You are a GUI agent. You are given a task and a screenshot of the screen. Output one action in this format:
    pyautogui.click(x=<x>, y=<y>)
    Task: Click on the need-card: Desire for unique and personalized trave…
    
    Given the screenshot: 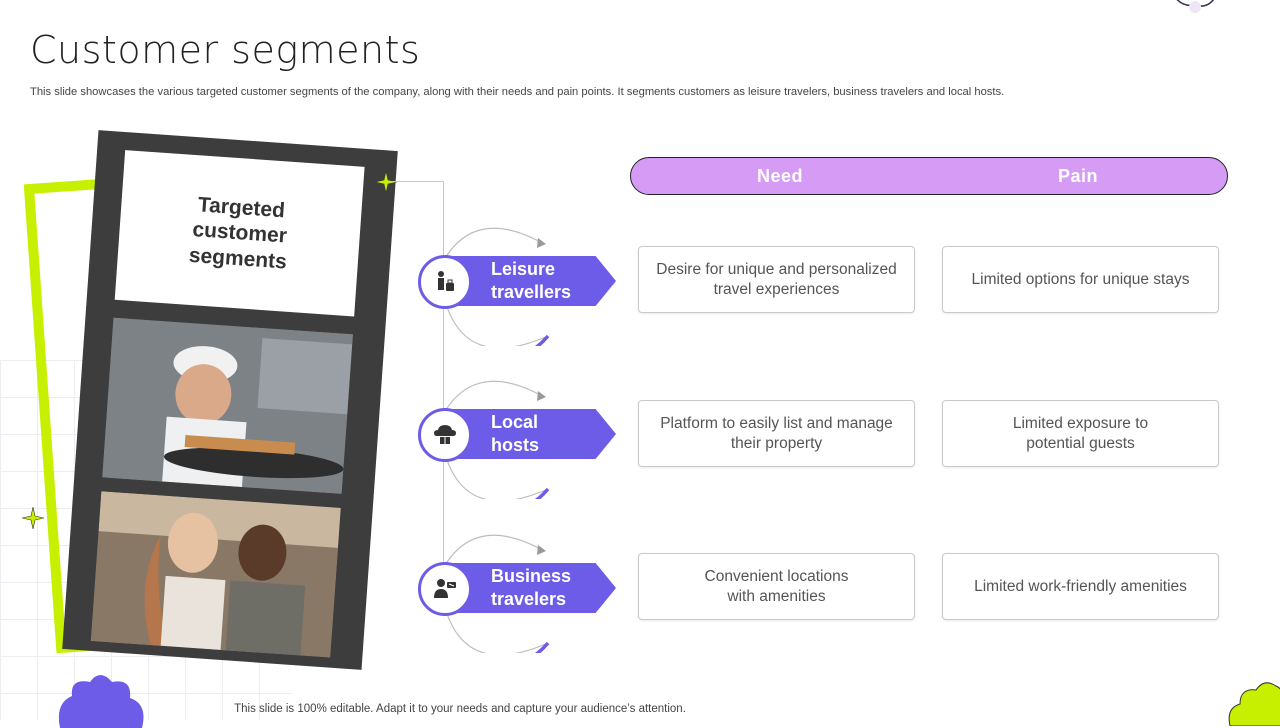 What is the action you would take?
    pyautogui.click(x=776, y=279)
    